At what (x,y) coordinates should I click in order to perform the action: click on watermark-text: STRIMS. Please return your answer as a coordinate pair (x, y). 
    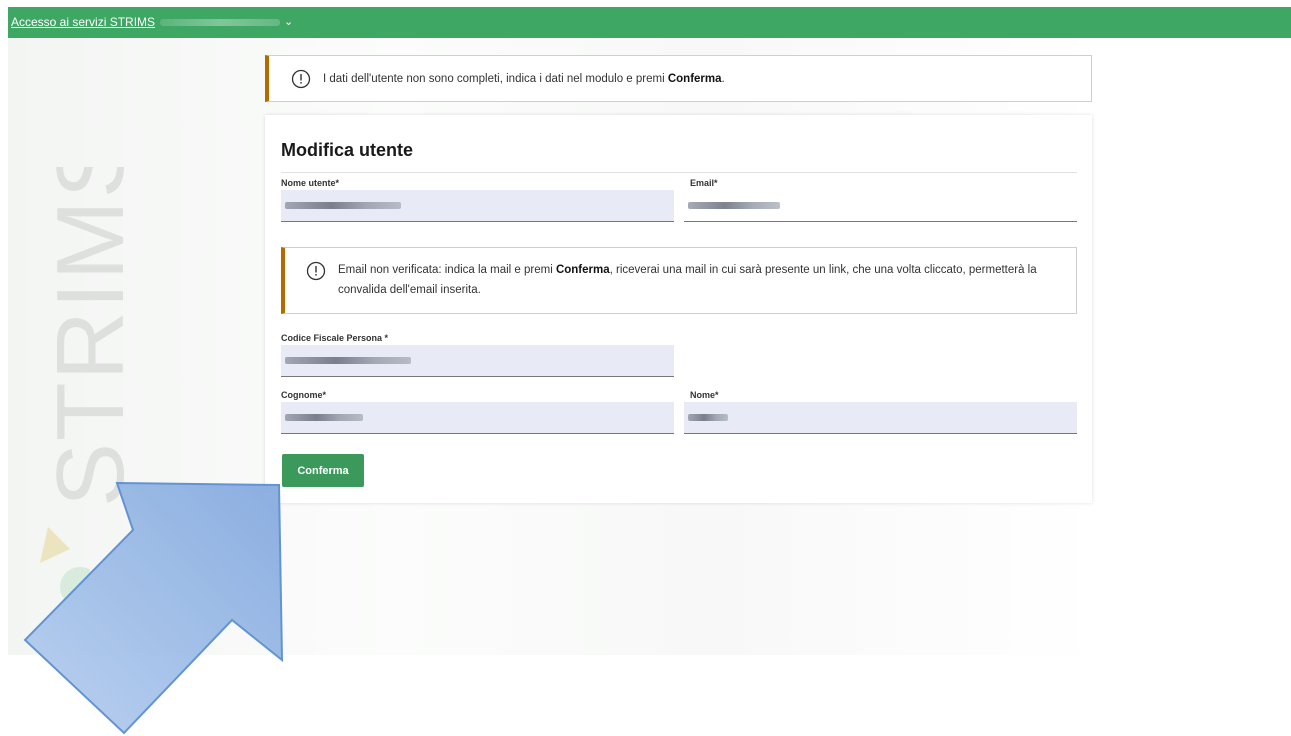
    Looking at the image, I should click on (91, 337).